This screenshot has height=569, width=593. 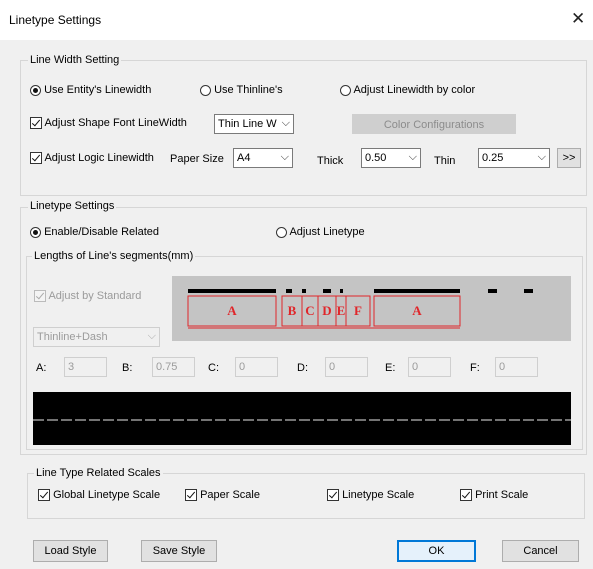 I want to click on combo-value: 0.50, so click(x=376, y=158).